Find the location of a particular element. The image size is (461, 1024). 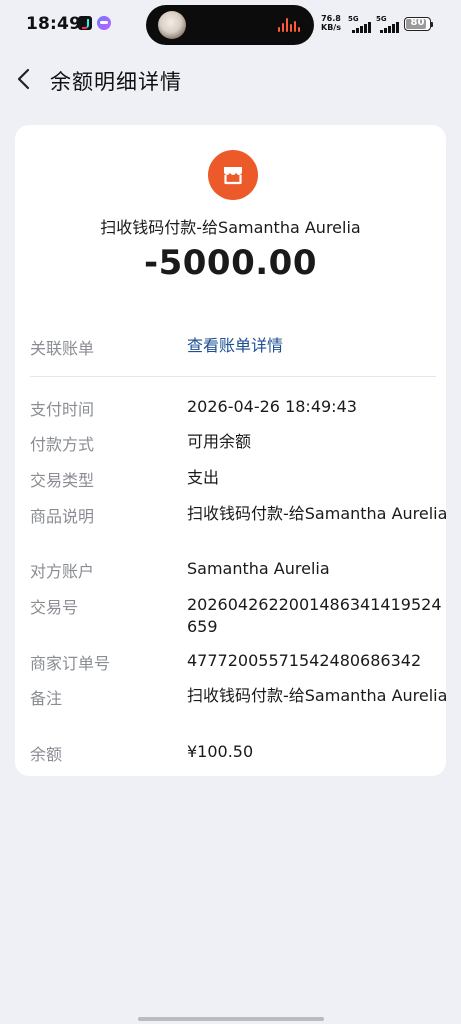

media-artwork-icon is located at coordinates (172, 25).